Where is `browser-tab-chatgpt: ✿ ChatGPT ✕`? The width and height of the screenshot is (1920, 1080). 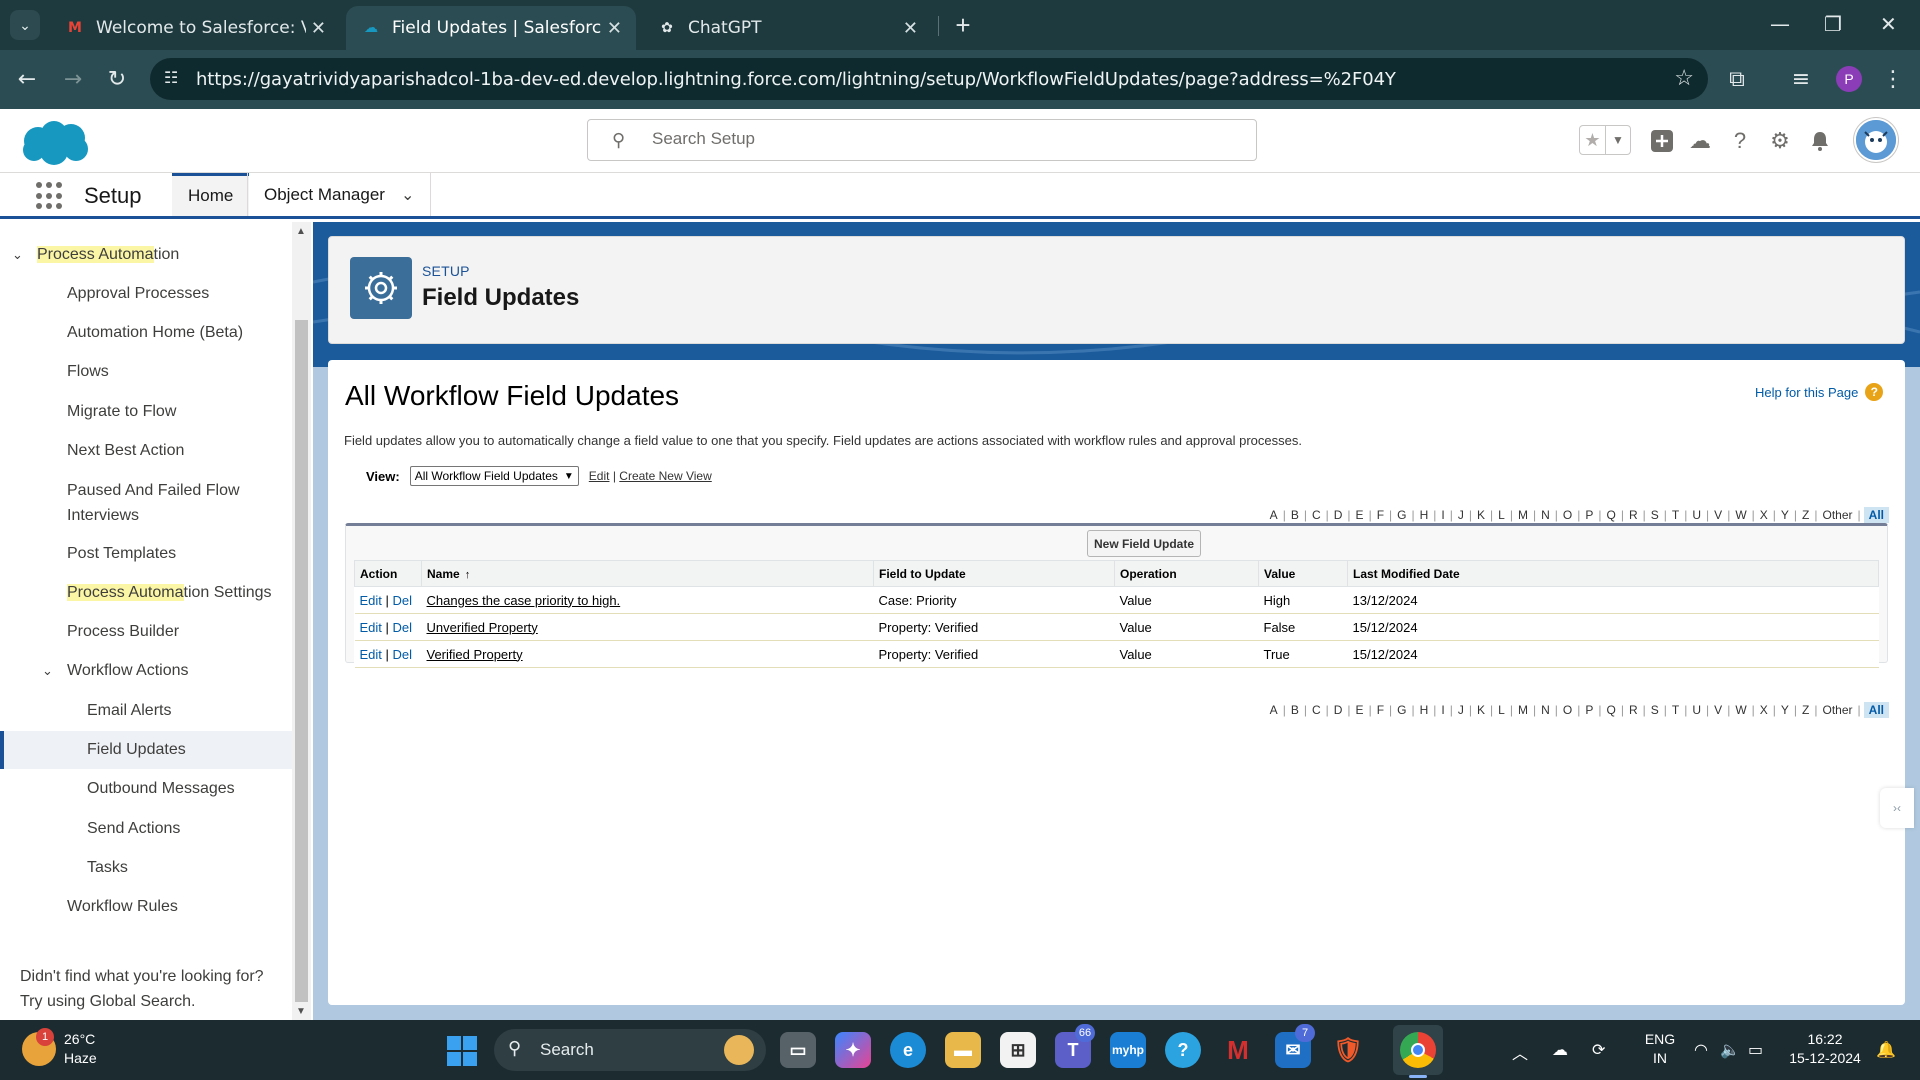 browser-tab-chatgpt: ✿ ChatGPT ✕ is located at coordinates (787, 28).